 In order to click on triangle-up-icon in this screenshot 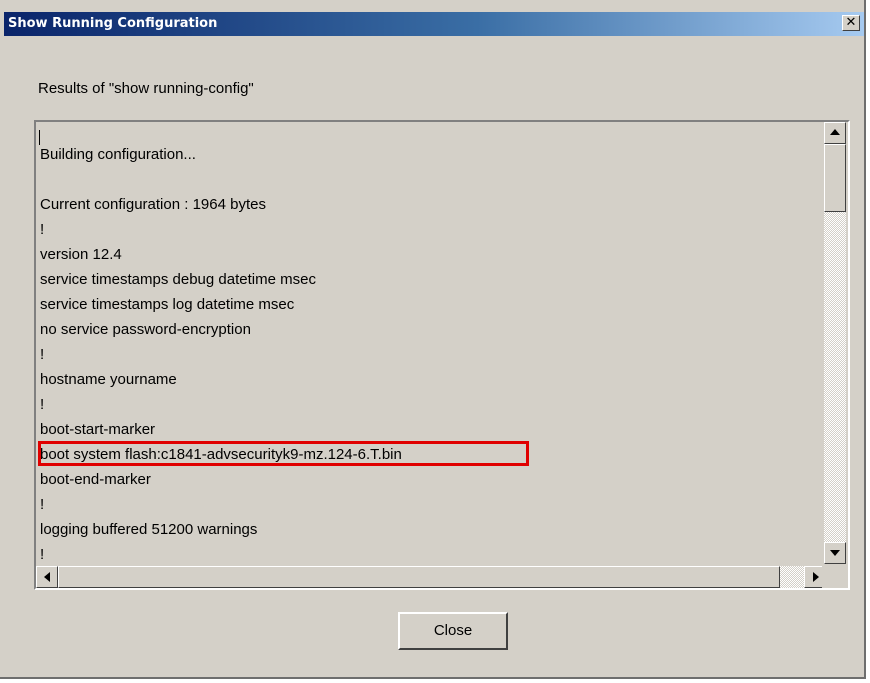, I will do `click(835, 132)`.